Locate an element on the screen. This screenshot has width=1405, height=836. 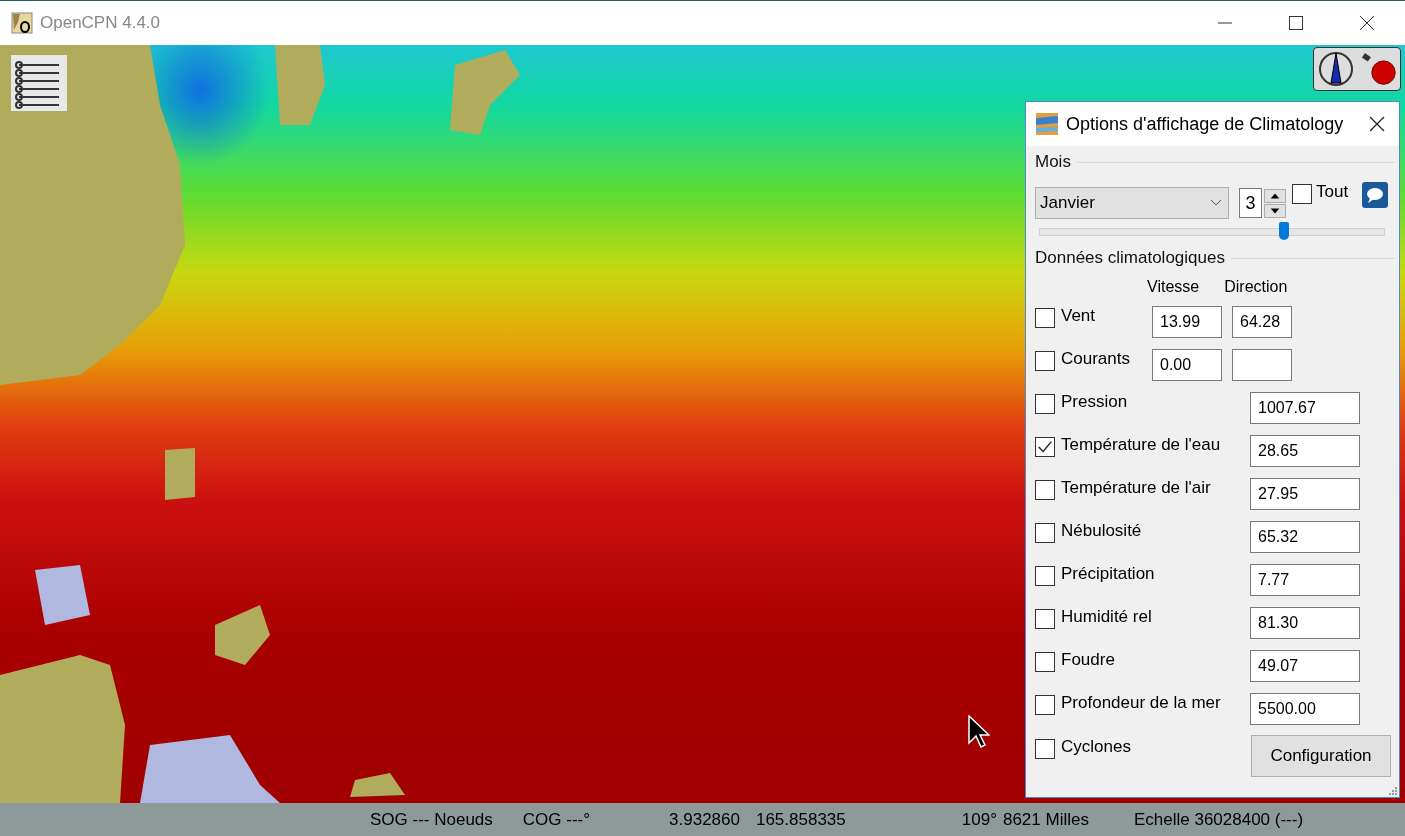
dialog-title: Options d'affichage de Climatology is located at coordinates (1205, 124).